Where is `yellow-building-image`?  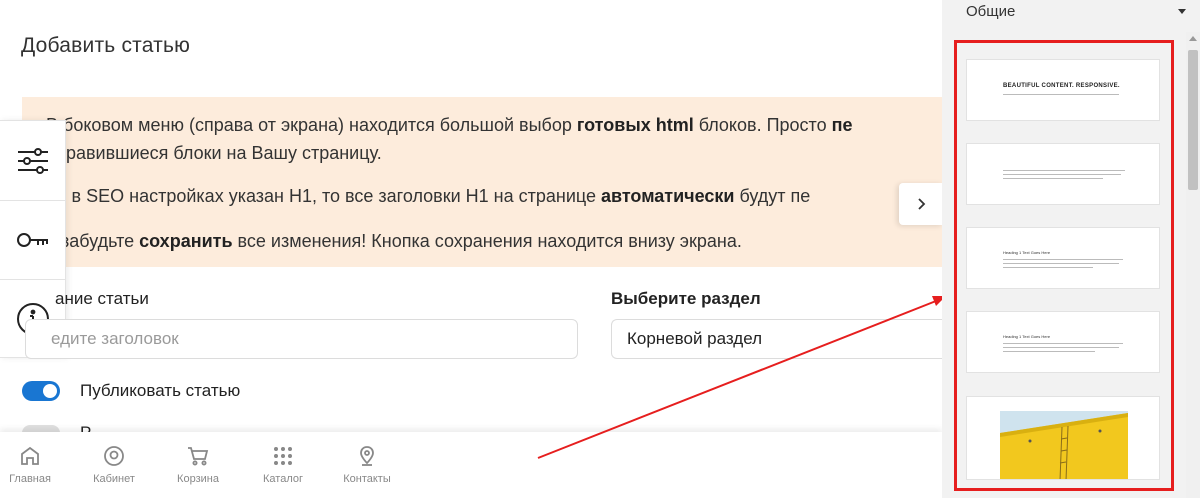
yellow-building-image is located at coordinates (1064, 445).